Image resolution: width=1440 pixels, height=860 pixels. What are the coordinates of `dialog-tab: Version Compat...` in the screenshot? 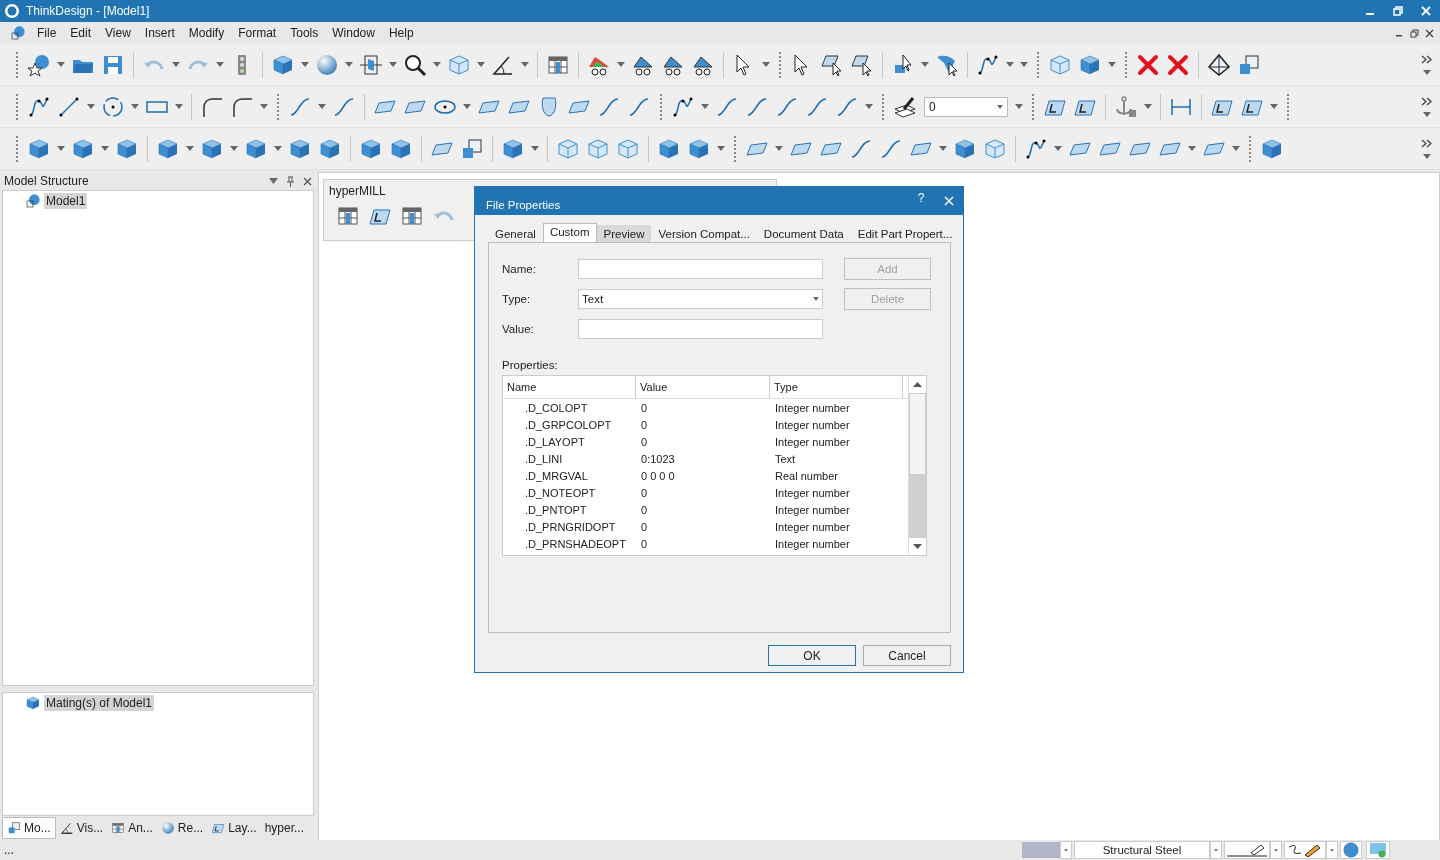 It's located at (704, 233).